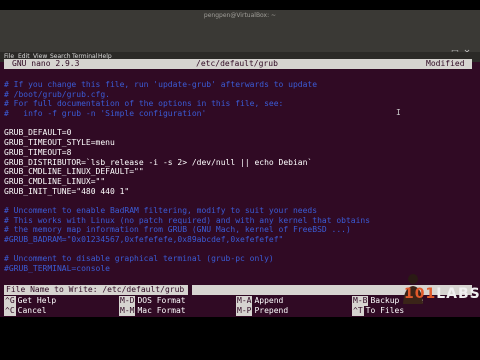 The image size is (480, 360). What do you see at coordinates (238, 133) in the screenshot?
I see `editor-line: GRUB_DEFAULT=0` at bounding box center [238, 133].